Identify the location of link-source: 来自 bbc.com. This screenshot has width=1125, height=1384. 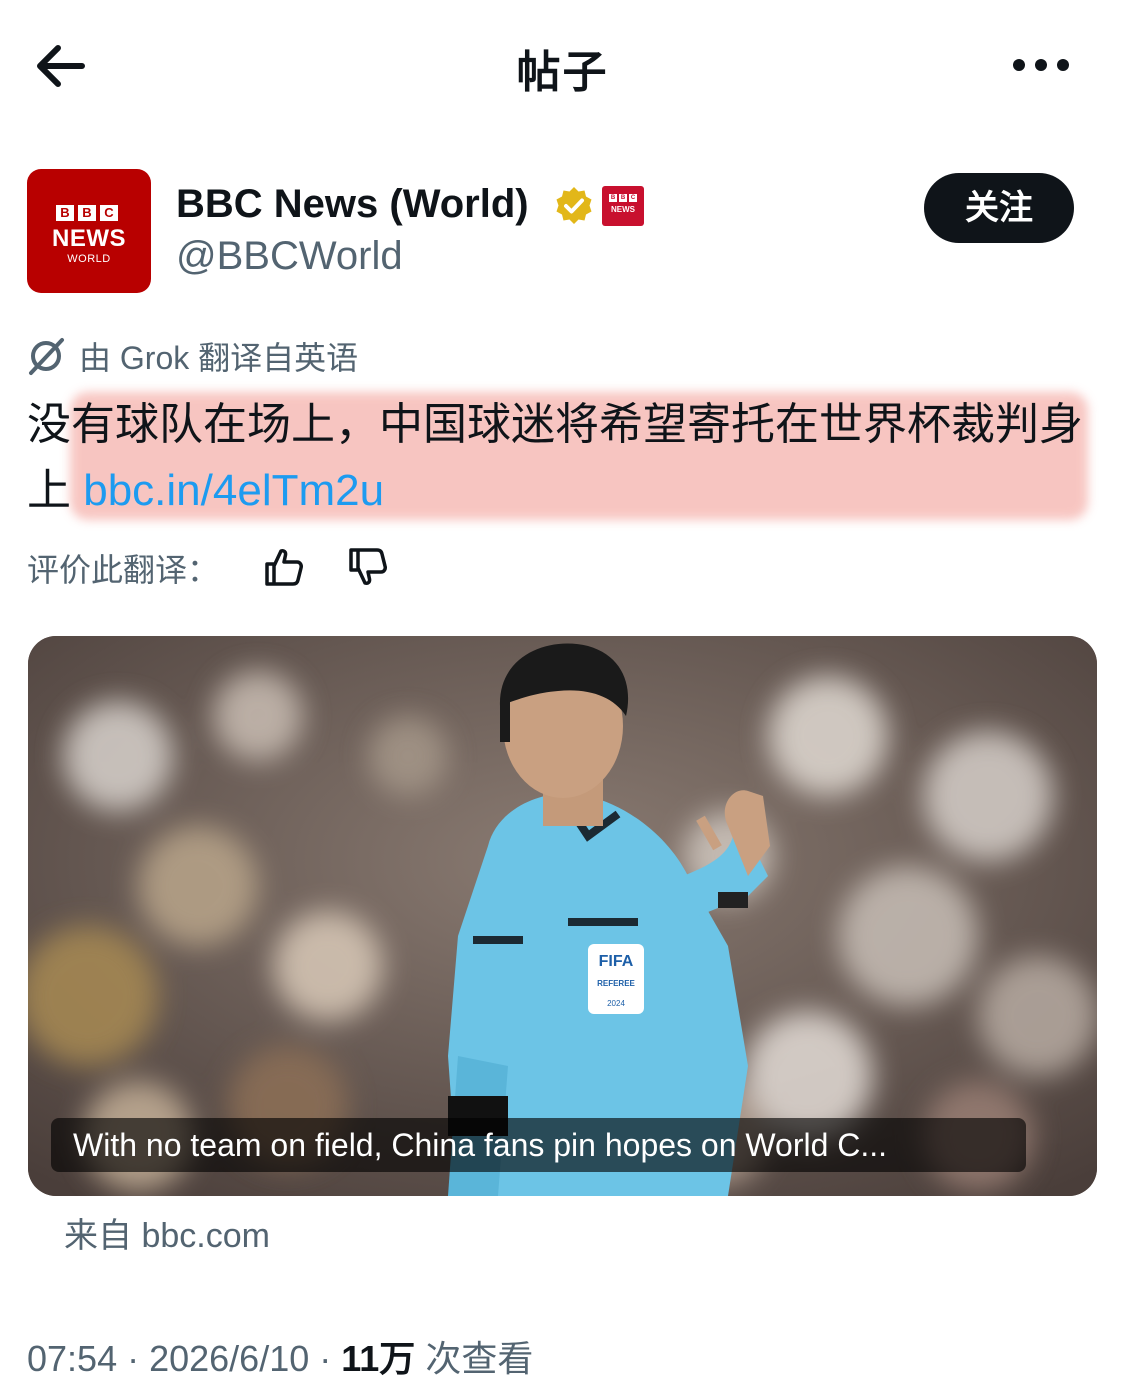
(167, 1232).